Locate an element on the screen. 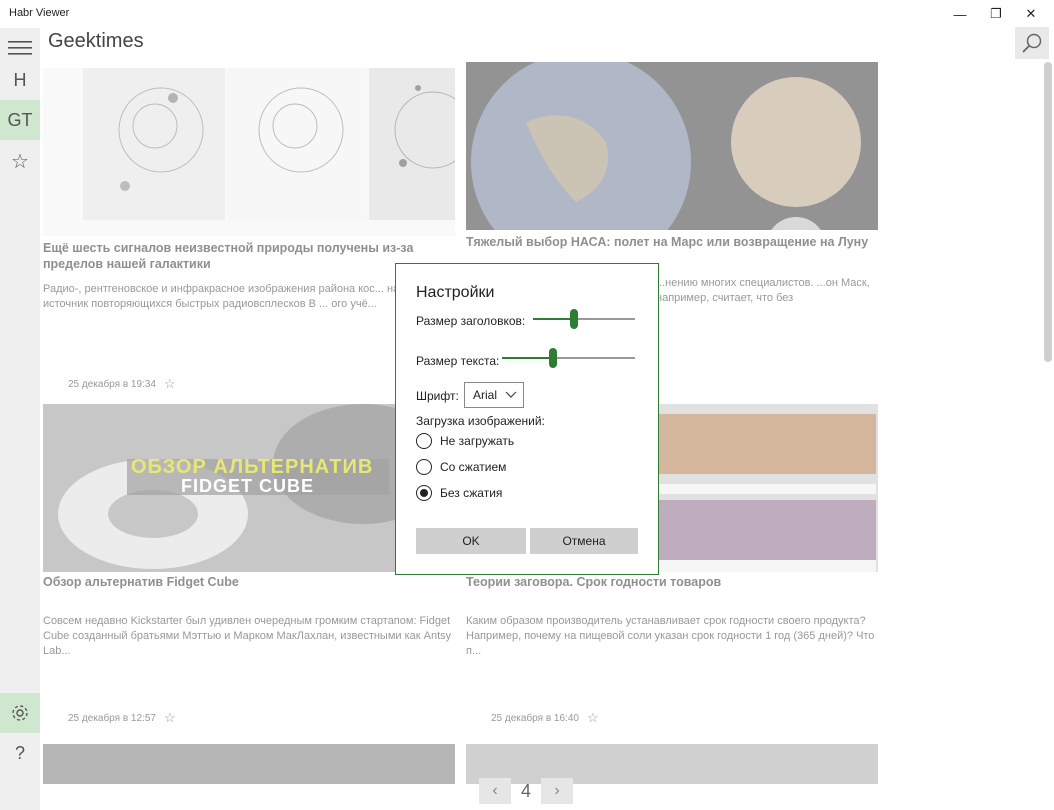 The height and width of the screenshot is (810, 1054). chevron-down-icon is located at coordinates (511, 394).